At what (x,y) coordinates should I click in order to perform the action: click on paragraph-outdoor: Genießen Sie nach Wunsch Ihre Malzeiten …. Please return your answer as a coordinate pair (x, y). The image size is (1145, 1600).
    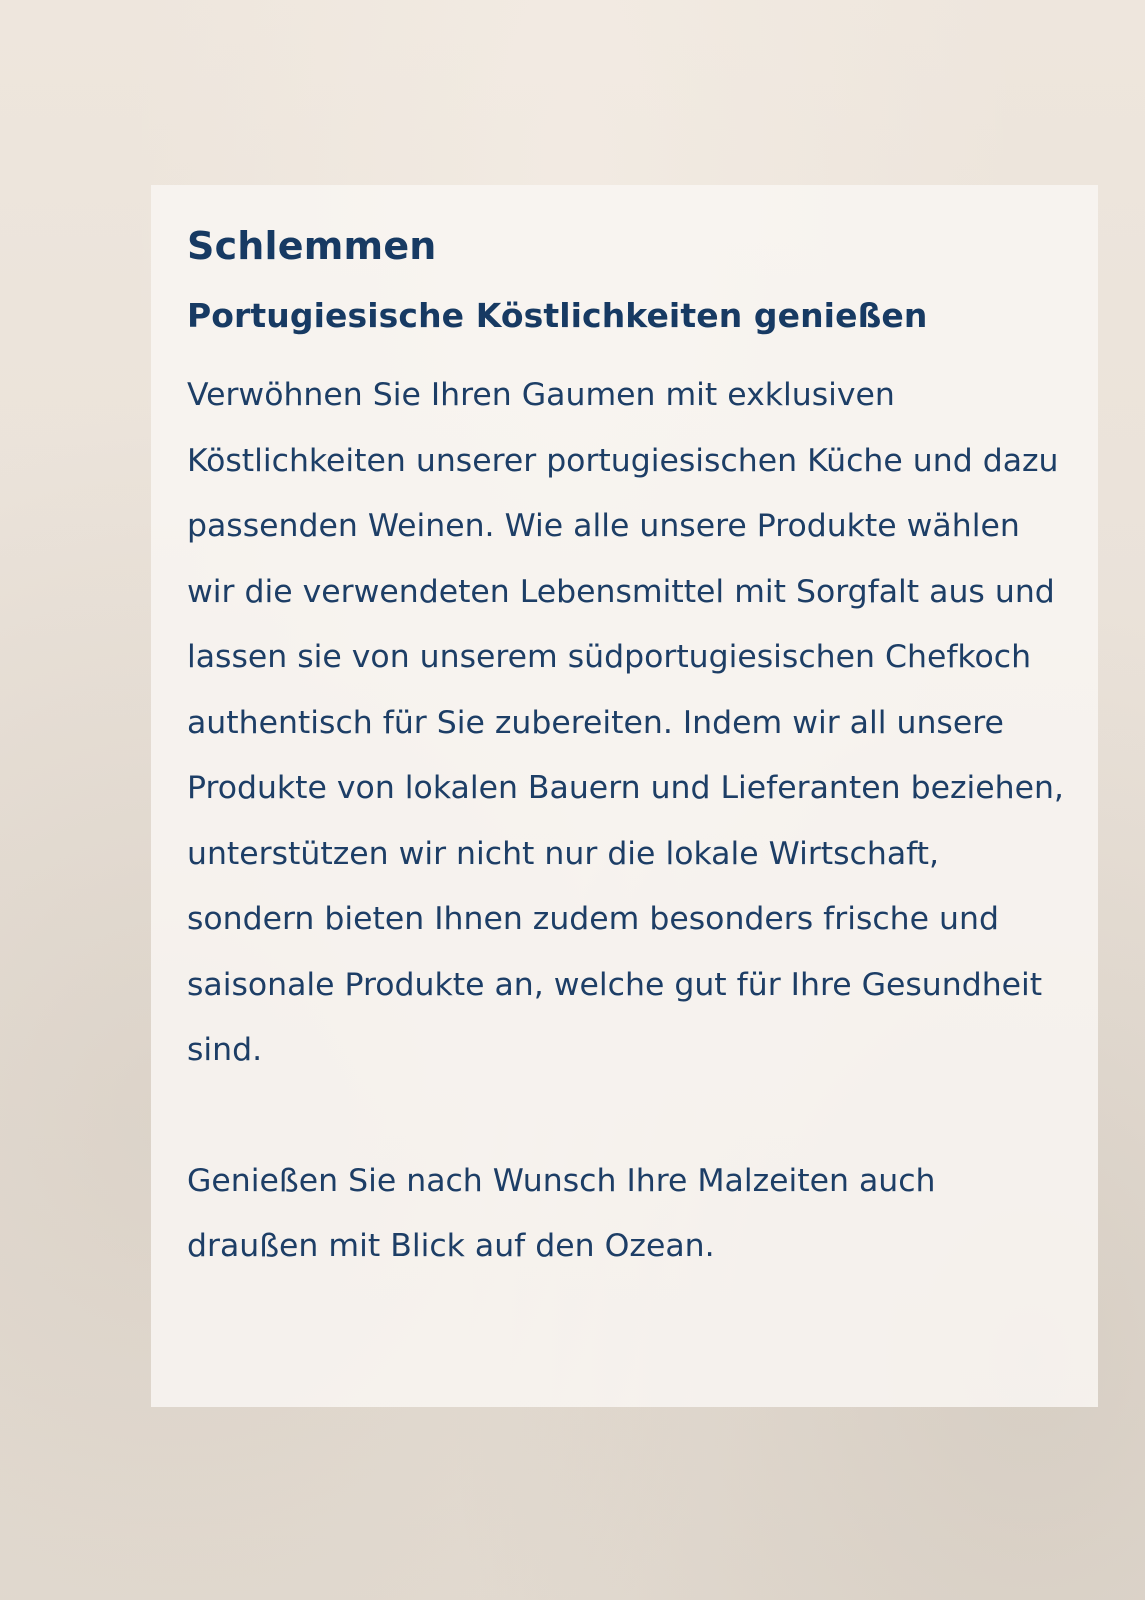
    Looking at the image, I should click on (561, 1213).